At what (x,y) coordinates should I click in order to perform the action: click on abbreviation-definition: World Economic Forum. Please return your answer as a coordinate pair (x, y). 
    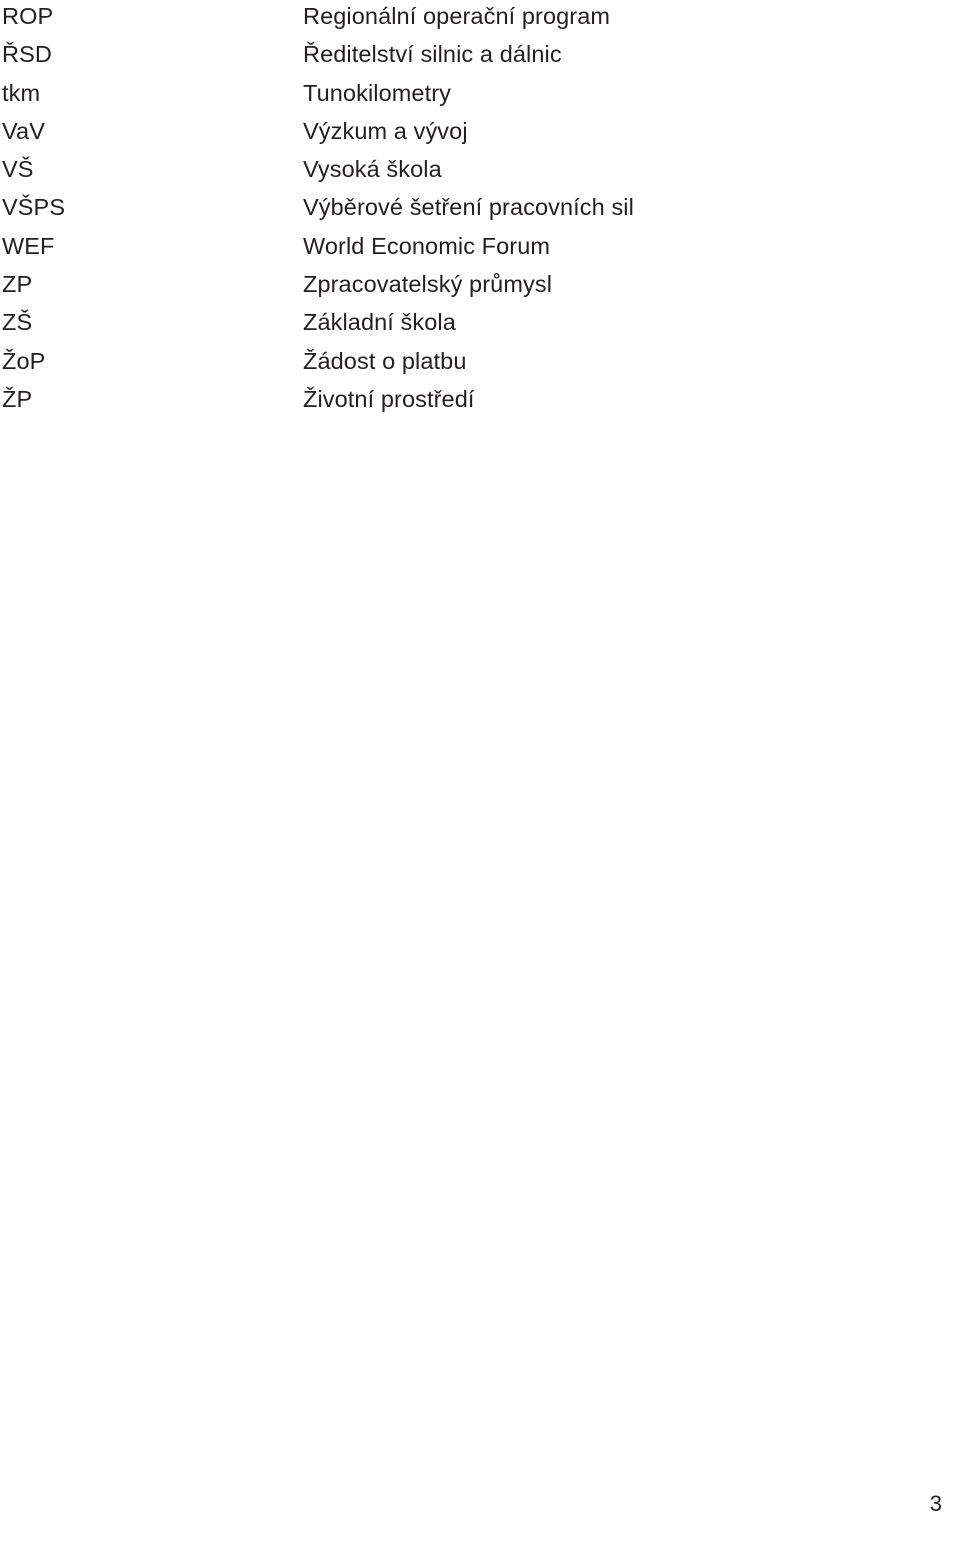
    Looking at the image, I should click on (427, 245).